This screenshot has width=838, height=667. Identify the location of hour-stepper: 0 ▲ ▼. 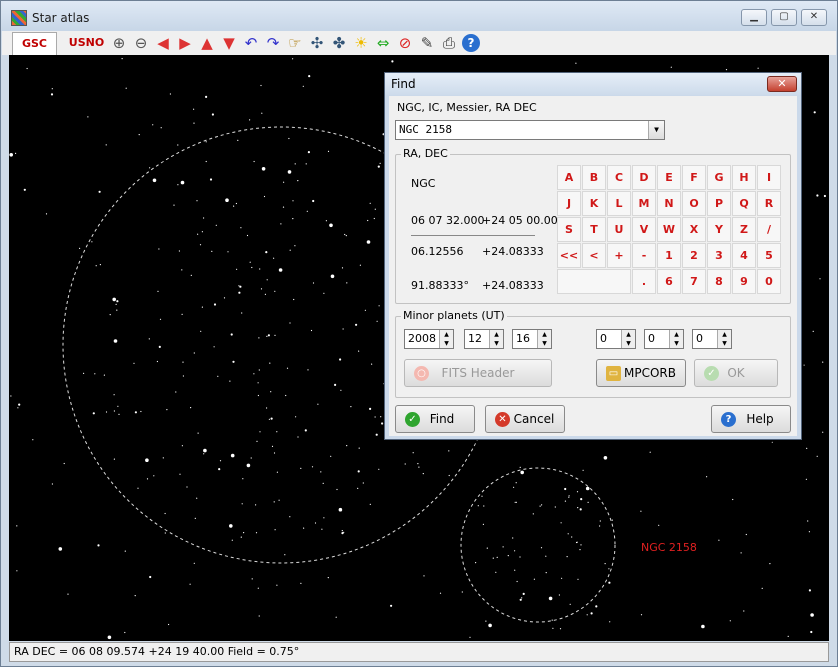
(616, 339).